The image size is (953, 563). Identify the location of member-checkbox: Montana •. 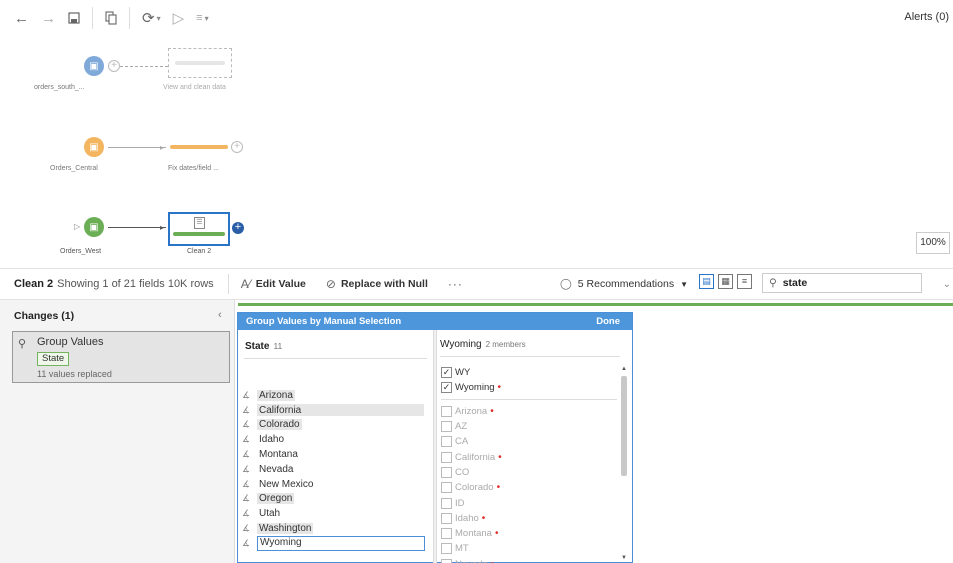
(529, 533).